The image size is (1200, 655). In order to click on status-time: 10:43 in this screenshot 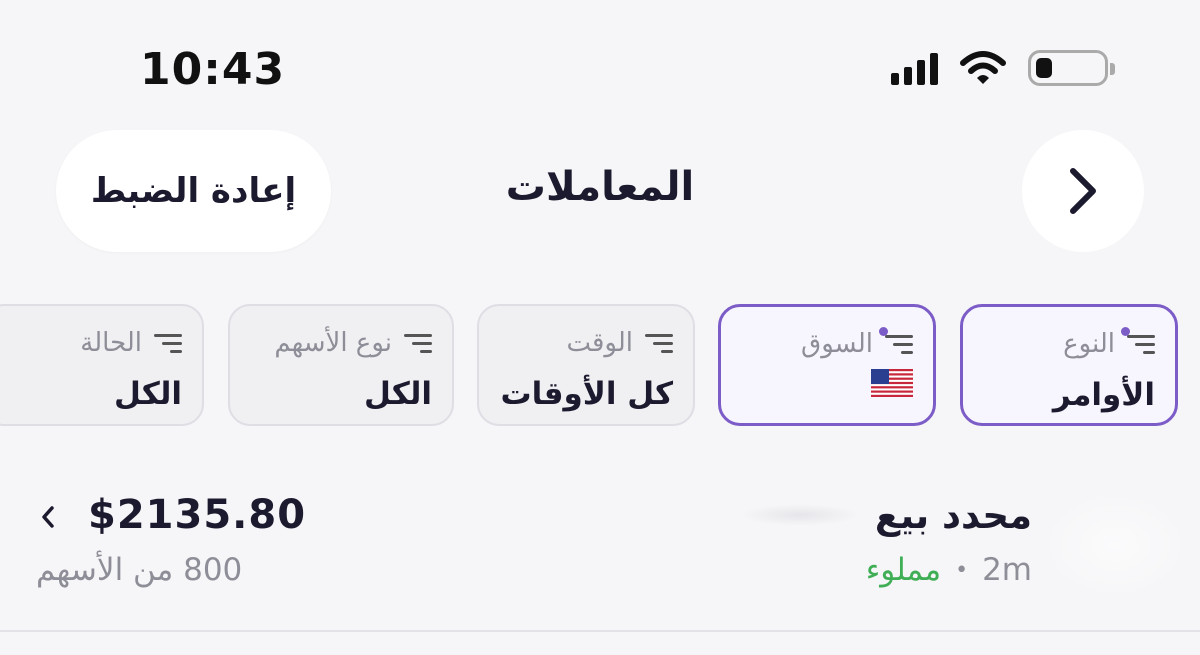, I will do `click(213, 69)`.